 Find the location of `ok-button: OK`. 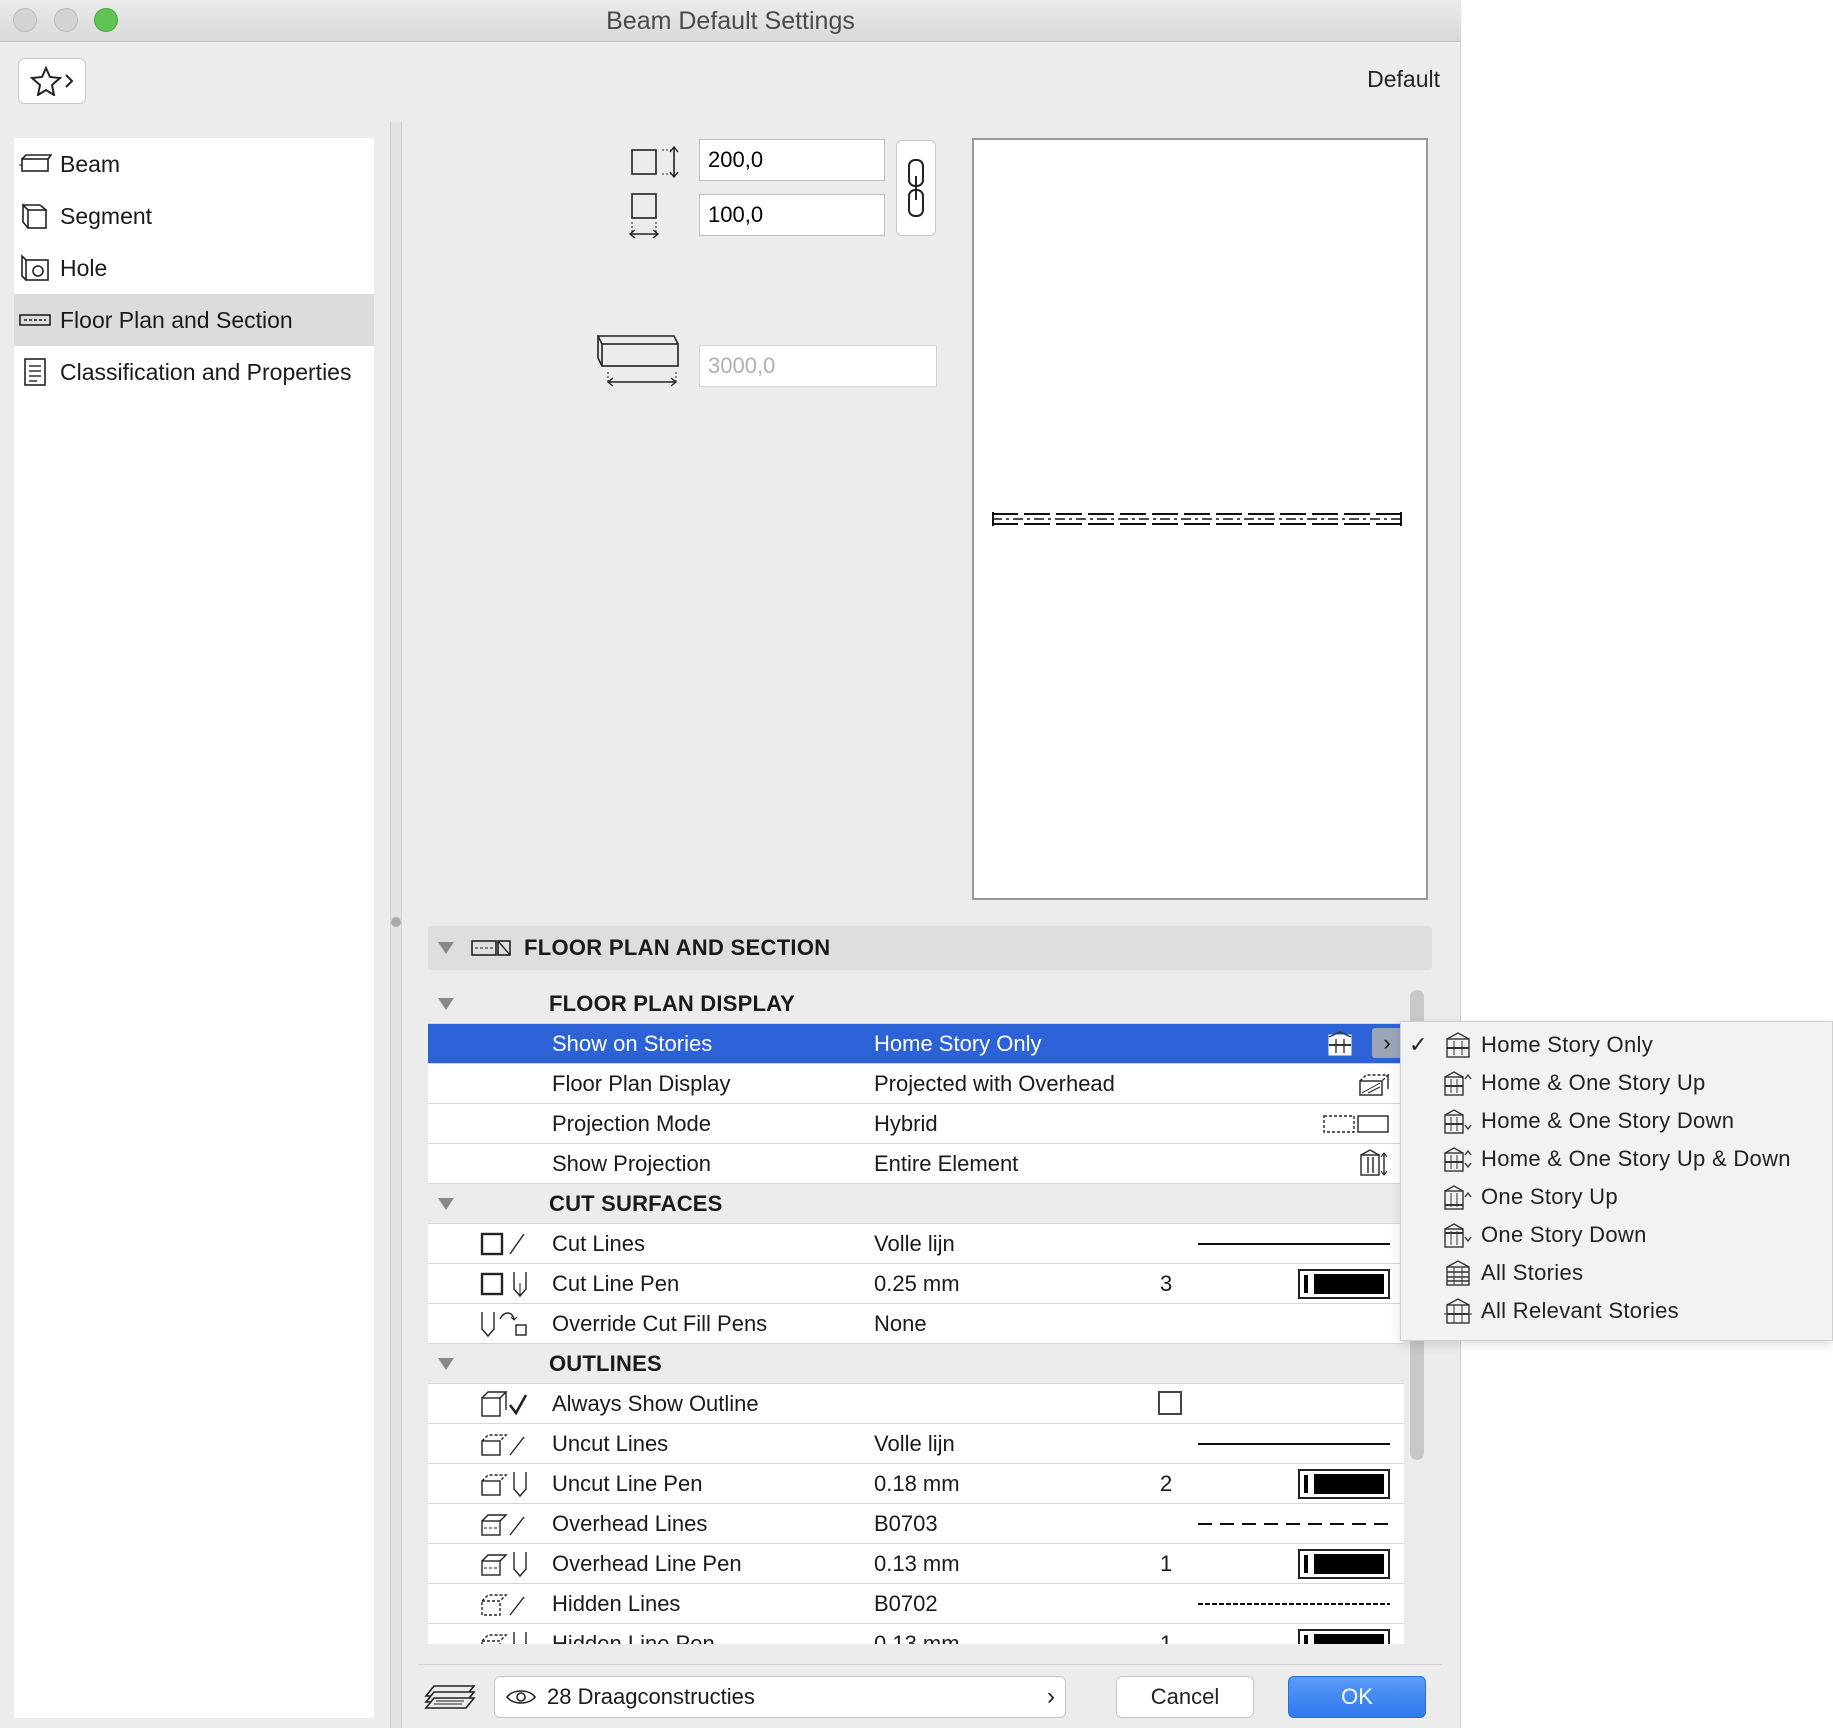

ok-button: OK is located at coordinates (1357, 1697).